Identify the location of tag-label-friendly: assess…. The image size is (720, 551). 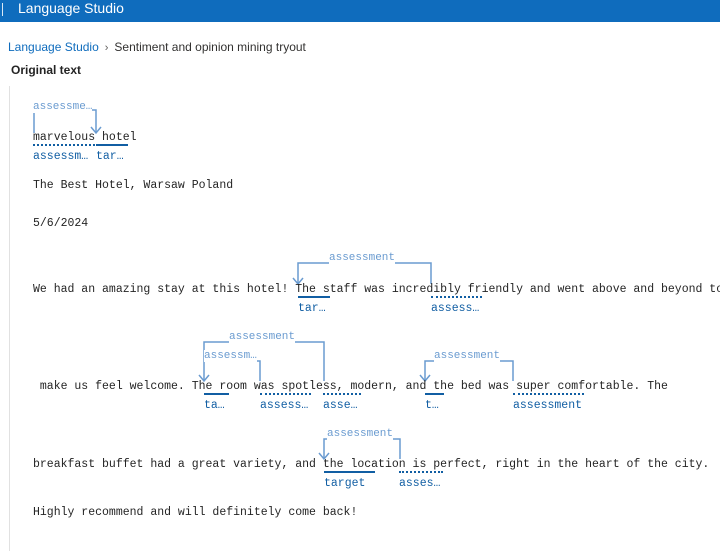
(455, 309).